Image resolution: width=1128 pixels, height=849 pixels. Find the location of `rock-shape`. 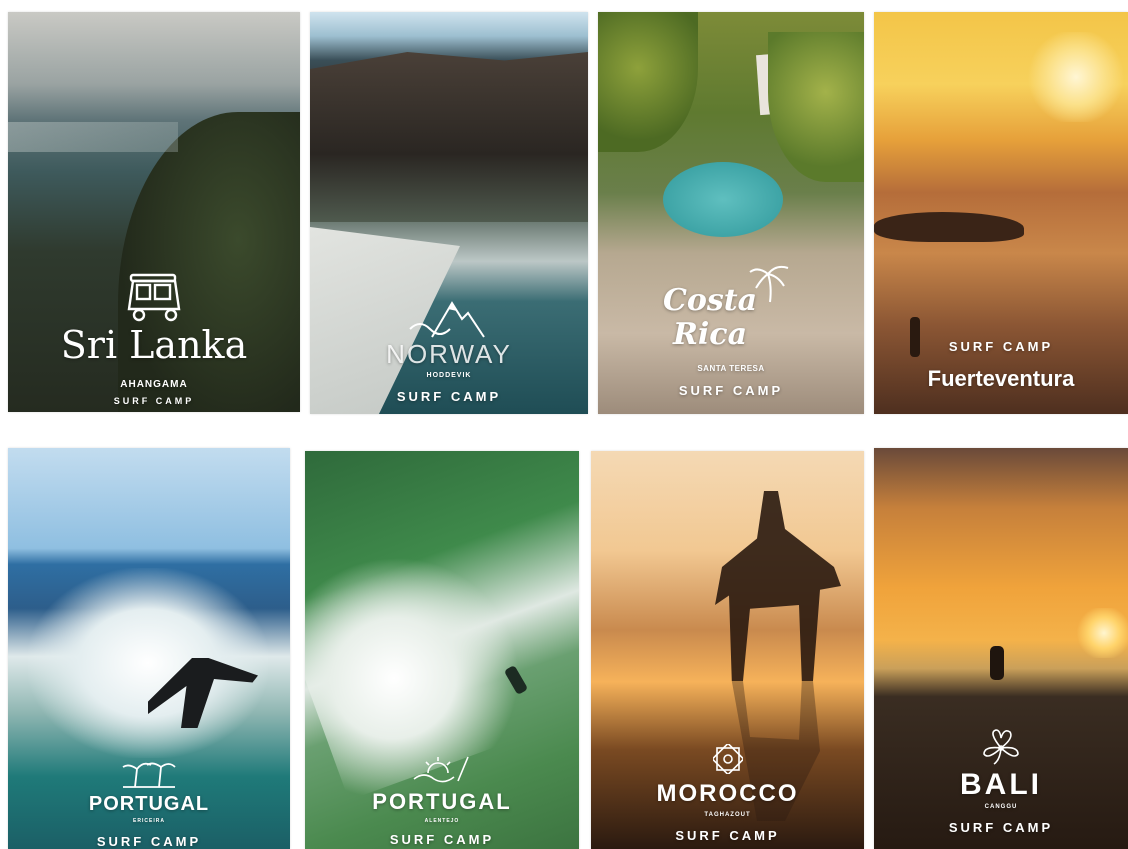

rock-shape is located at coordinates (949, 227).